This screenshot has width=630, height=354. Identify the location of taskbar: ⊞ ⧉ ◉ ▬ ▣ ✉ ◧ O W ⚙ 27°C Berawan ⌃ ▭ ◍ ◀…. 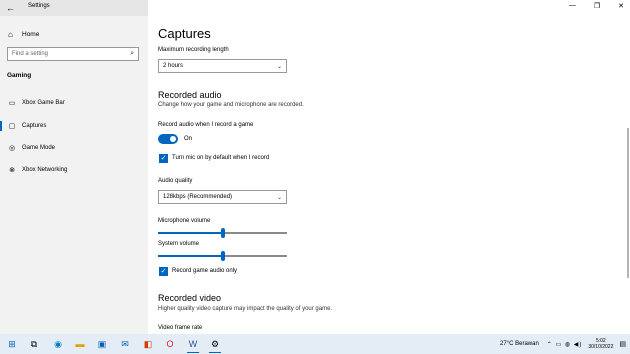
(315, 344).